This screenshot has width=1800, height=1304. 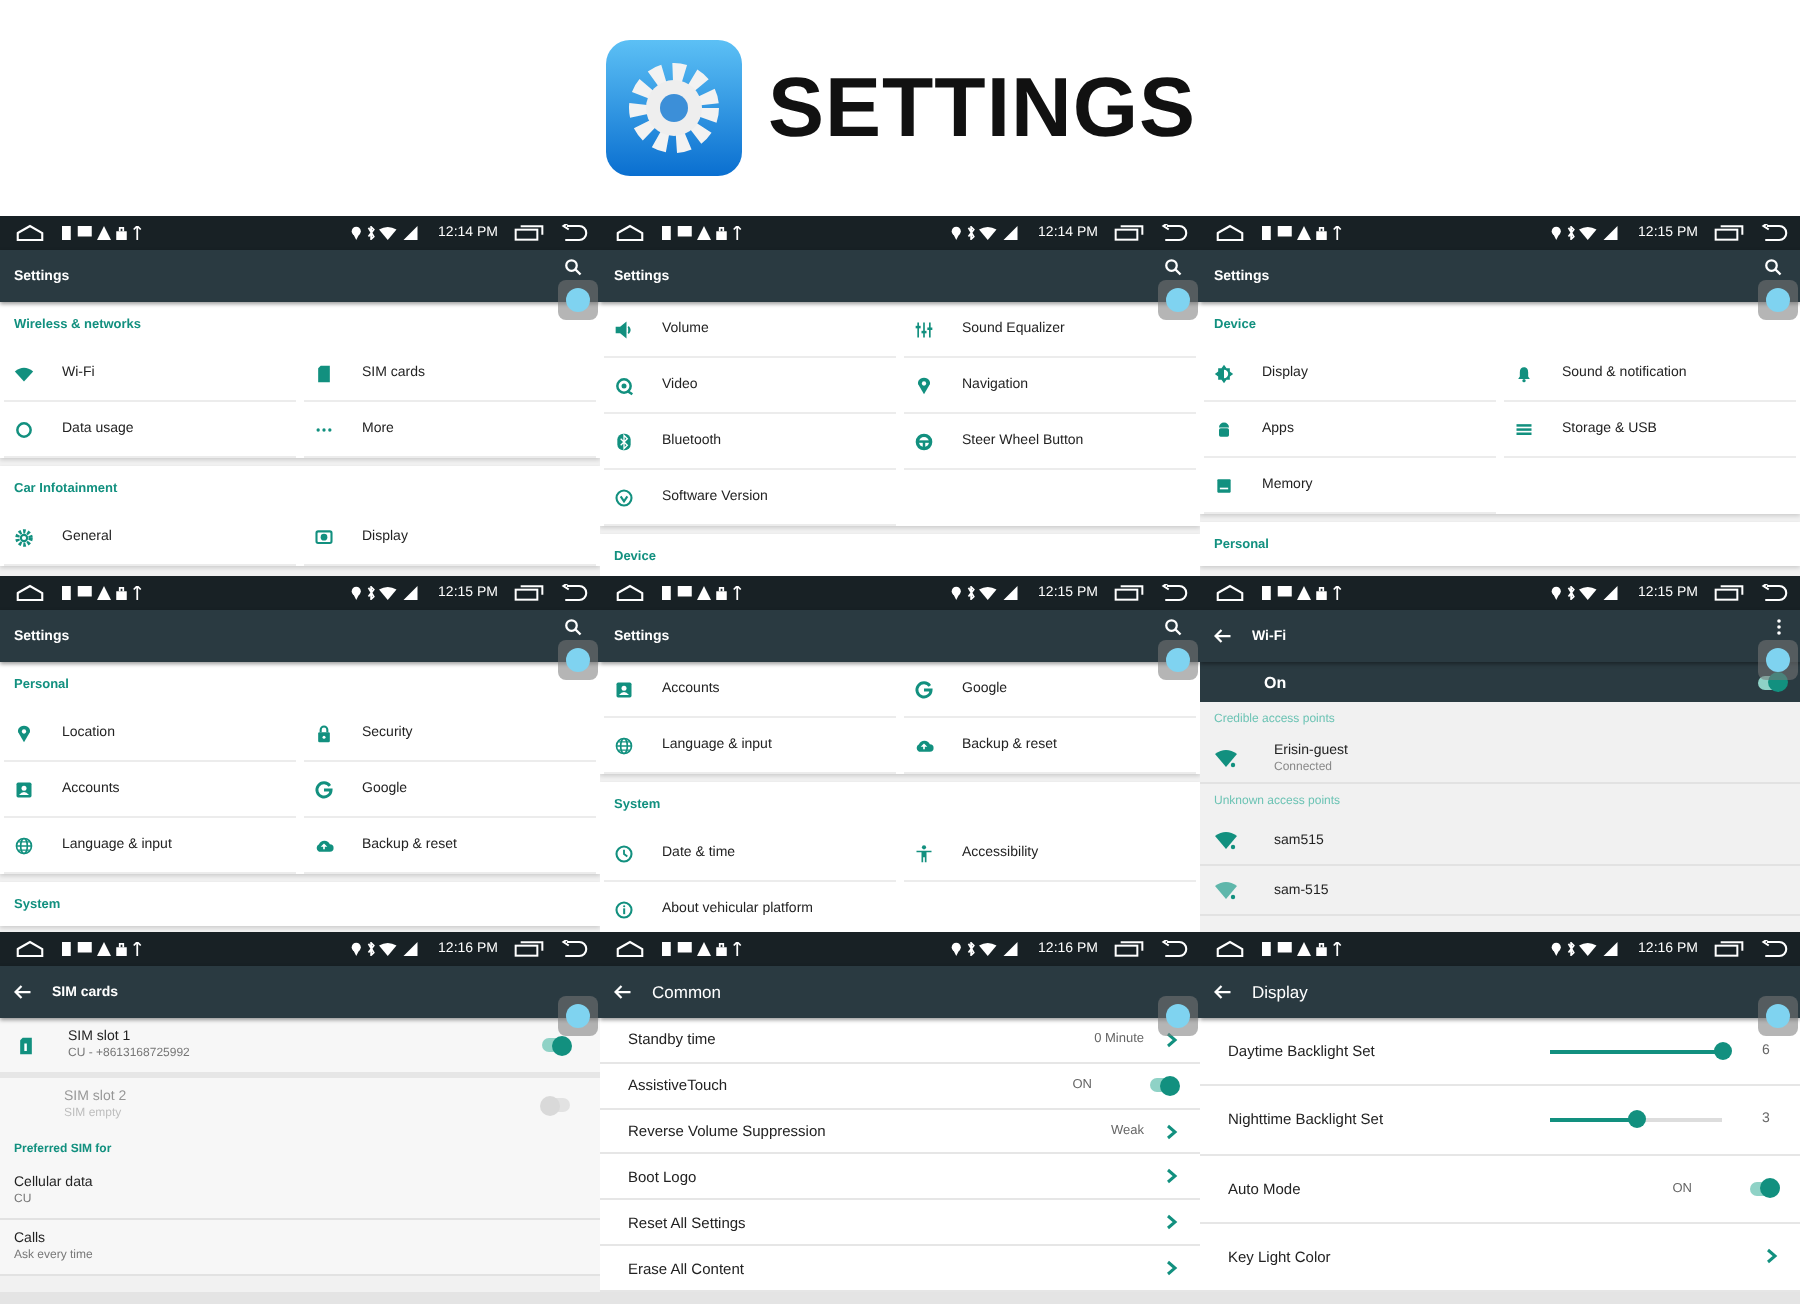 What do you see at coordinates (24, 429) in the screenshot?
I see `ring-icon` at bounding box center [24, 429].